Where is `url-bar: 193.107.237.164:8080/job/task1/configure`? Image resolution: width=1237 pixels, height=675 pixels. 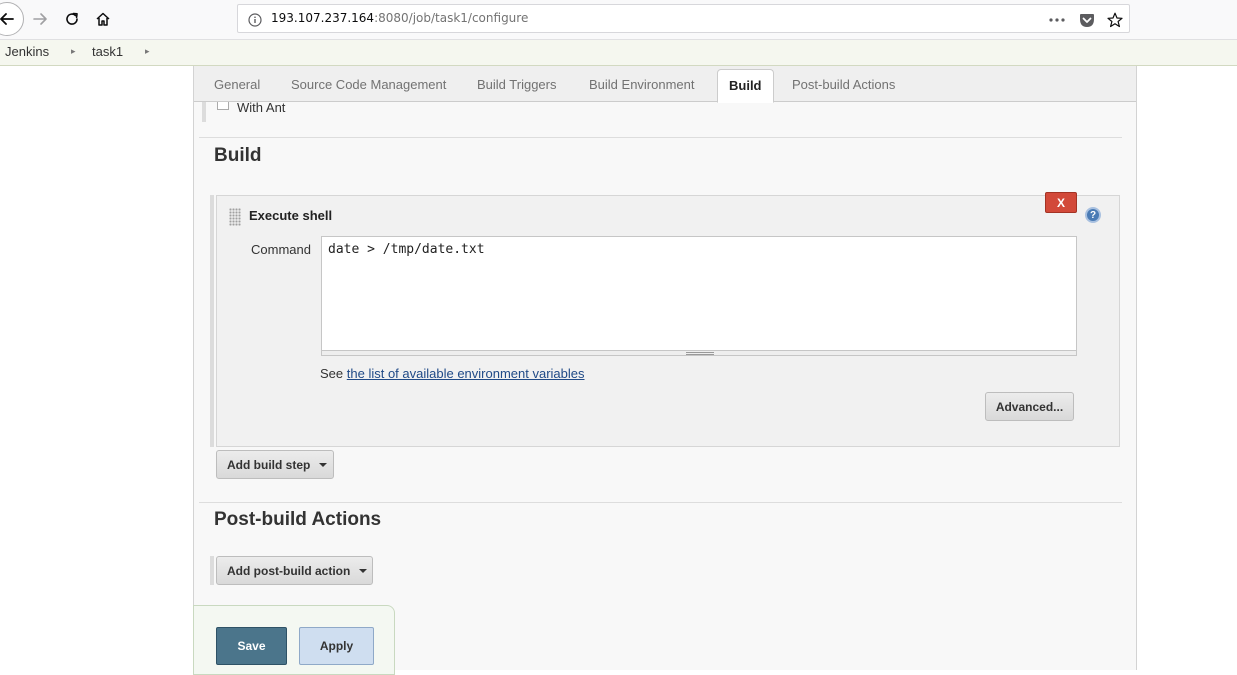
url-bar: 193.107.237.164:8080/job/task1/configure is located at coordinates (683, 18).